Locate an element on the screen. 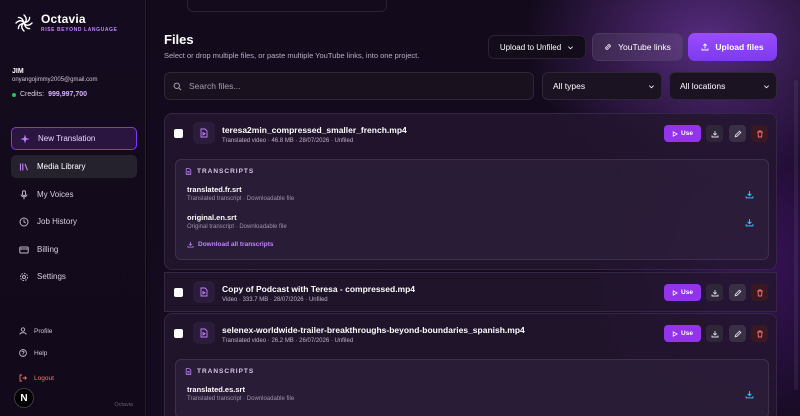  gear-icon is located at coordinates (24, 276).